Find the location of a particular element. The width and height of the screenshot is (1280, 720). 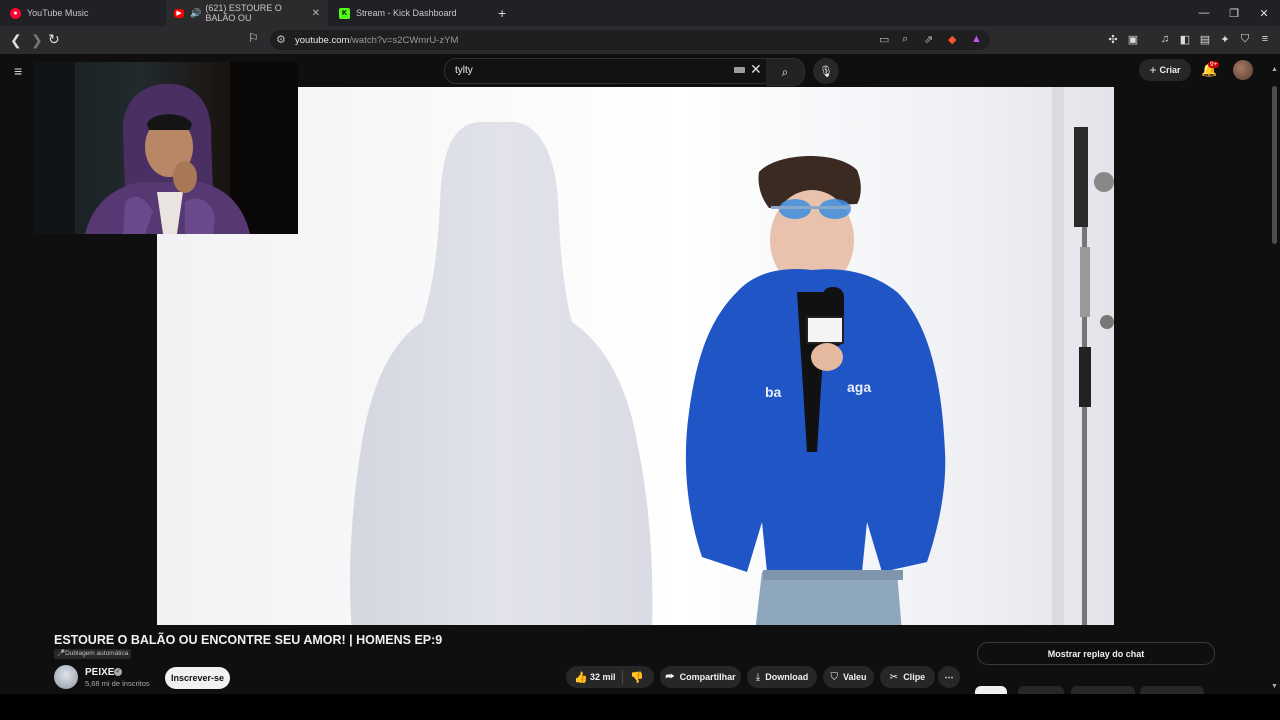

webcam-overlay is located at coordinates (166, 148).